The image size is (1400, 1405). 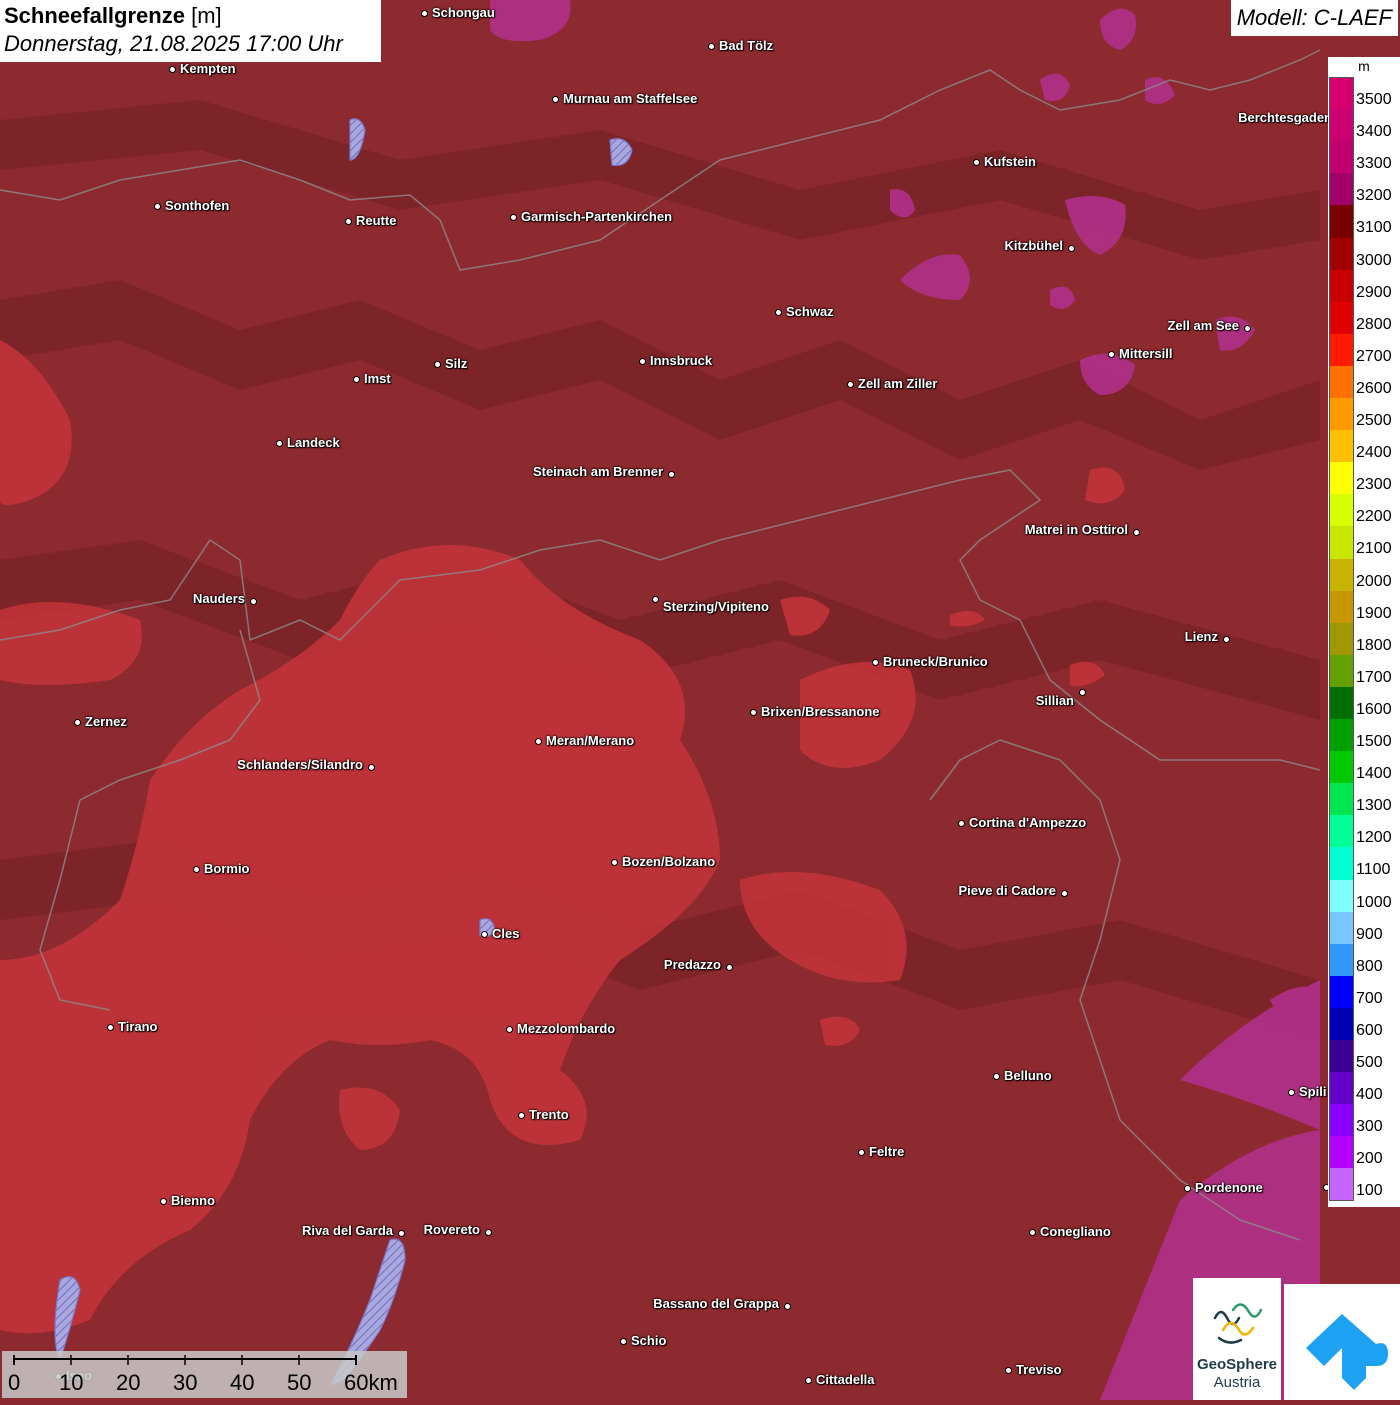 I want to click on geosphere-logo: GeoSphere Austria, so click(x=1237, y=1339).